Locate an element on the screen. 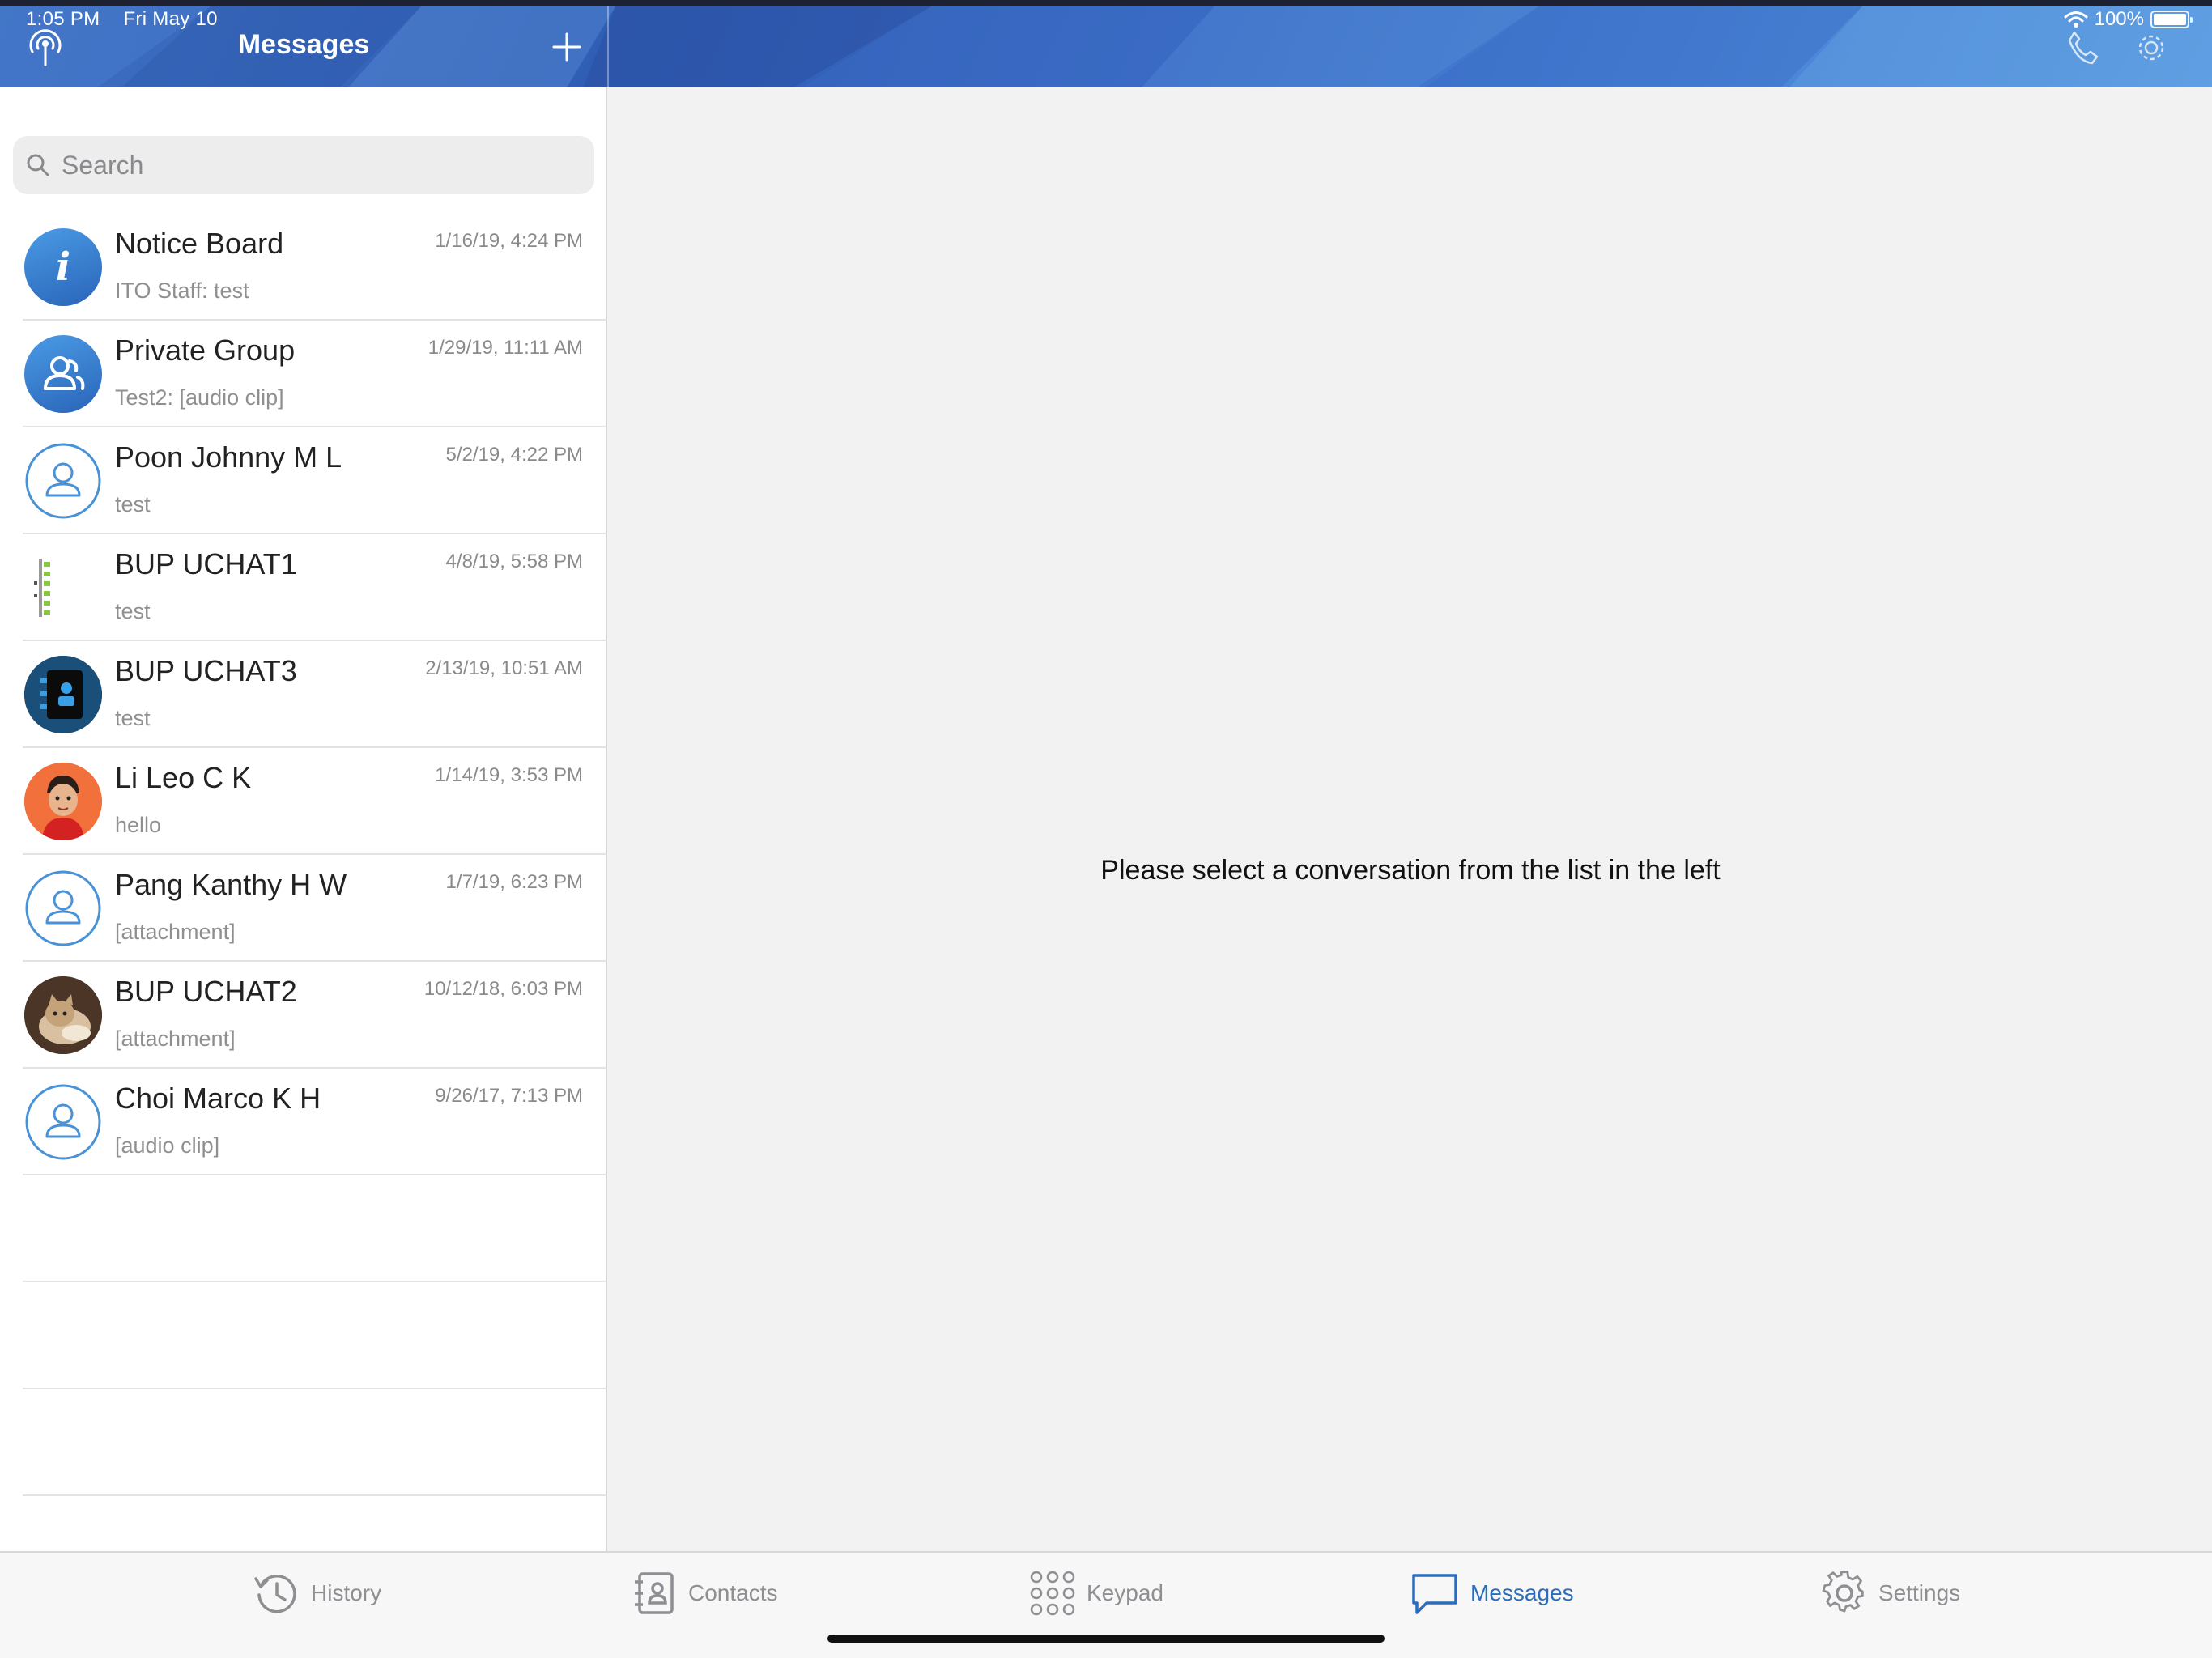 The width and height of the screenshot is (2212, 1658). conversation-row: Li Leo C K 1/14/19, 3:53 PM hello is located at coordinates (314, 801).